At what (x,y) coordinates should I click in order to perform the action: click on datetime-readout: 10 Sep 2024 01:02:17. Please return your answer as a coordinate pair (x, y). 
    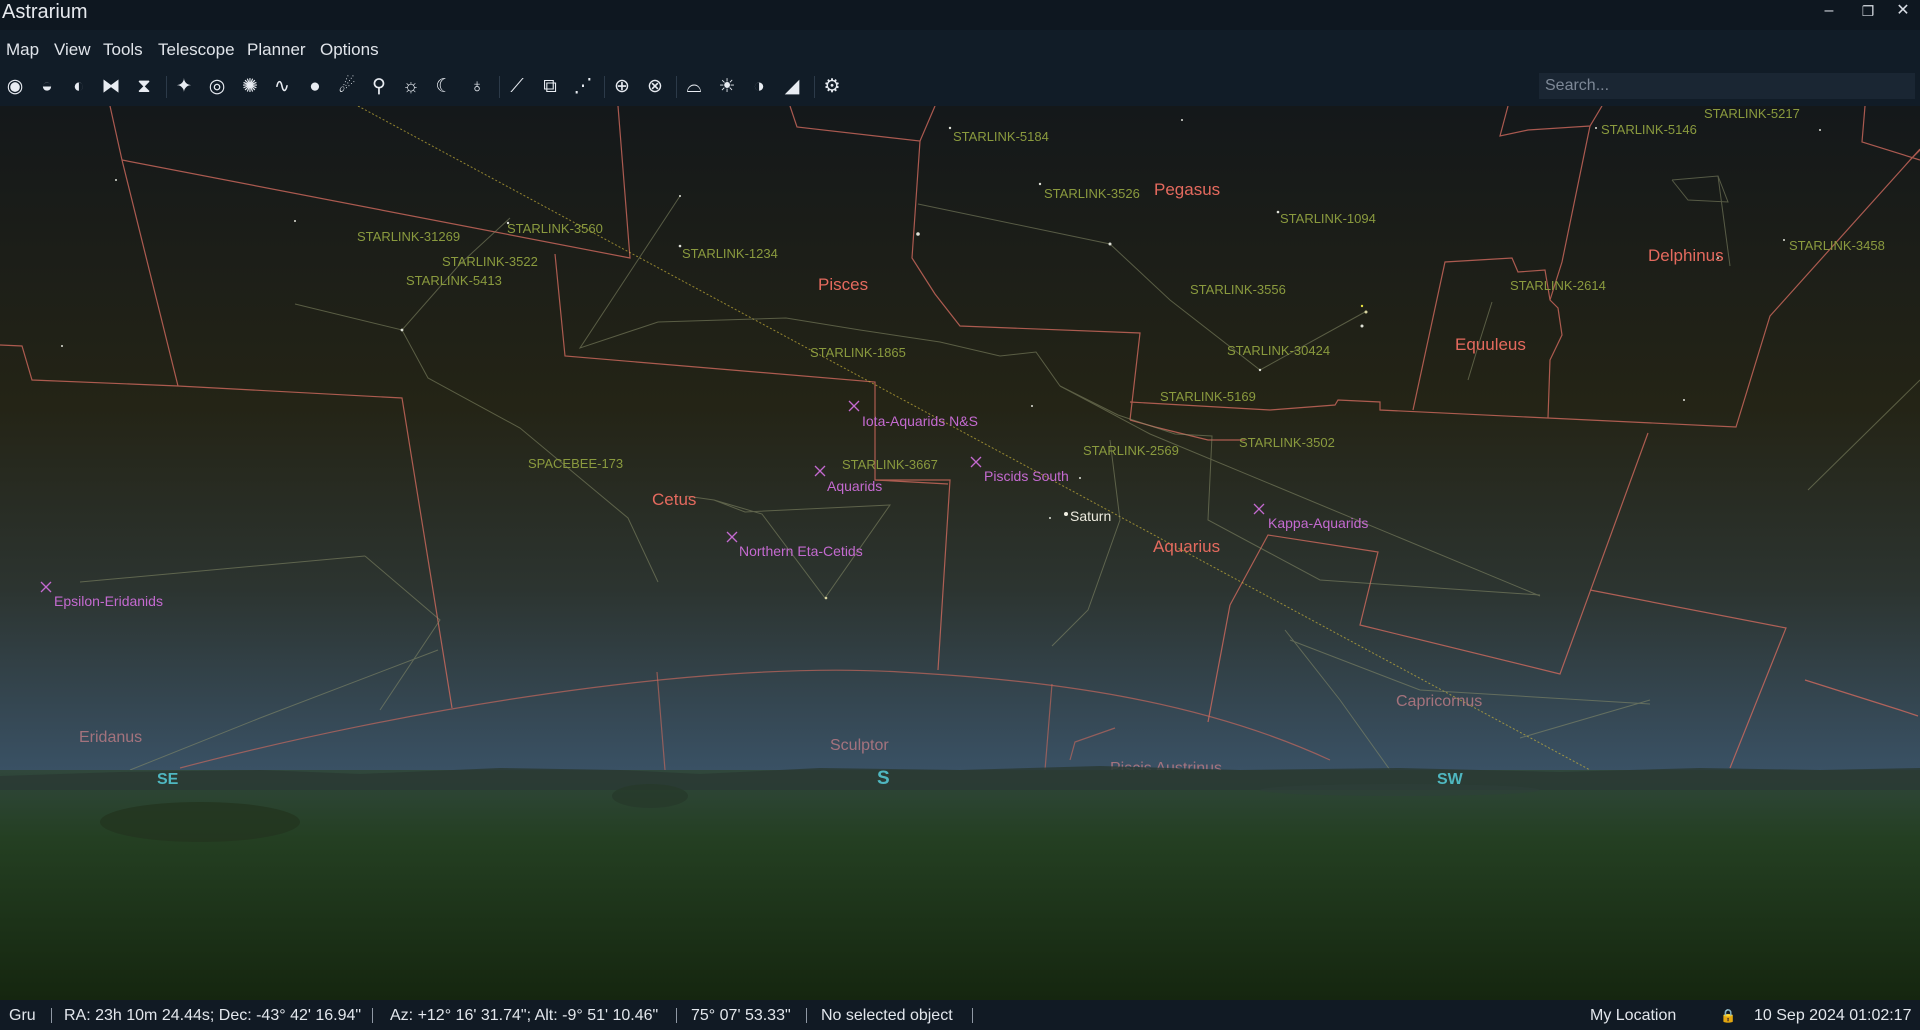
    Looking at the image, I should click on (1832, 1016).